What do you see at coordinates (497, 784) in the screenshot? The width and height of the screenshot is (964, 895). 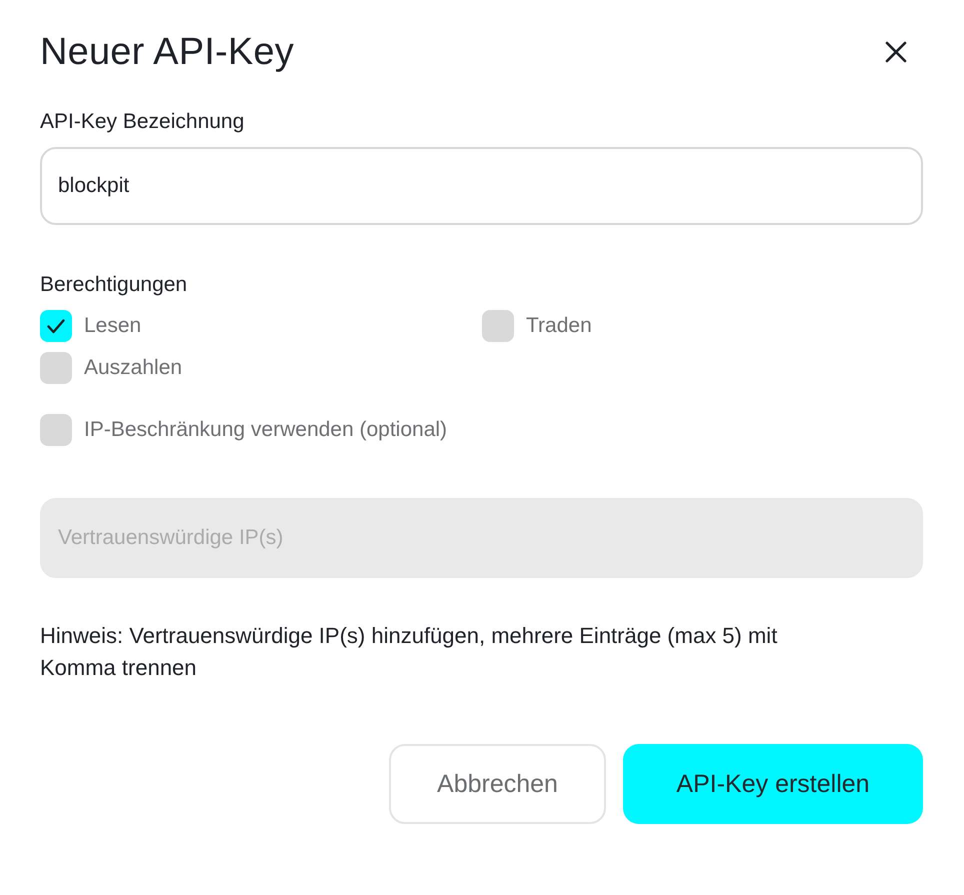 I see `cancel-button: Abbrechen` at bounding box center [497, 784].